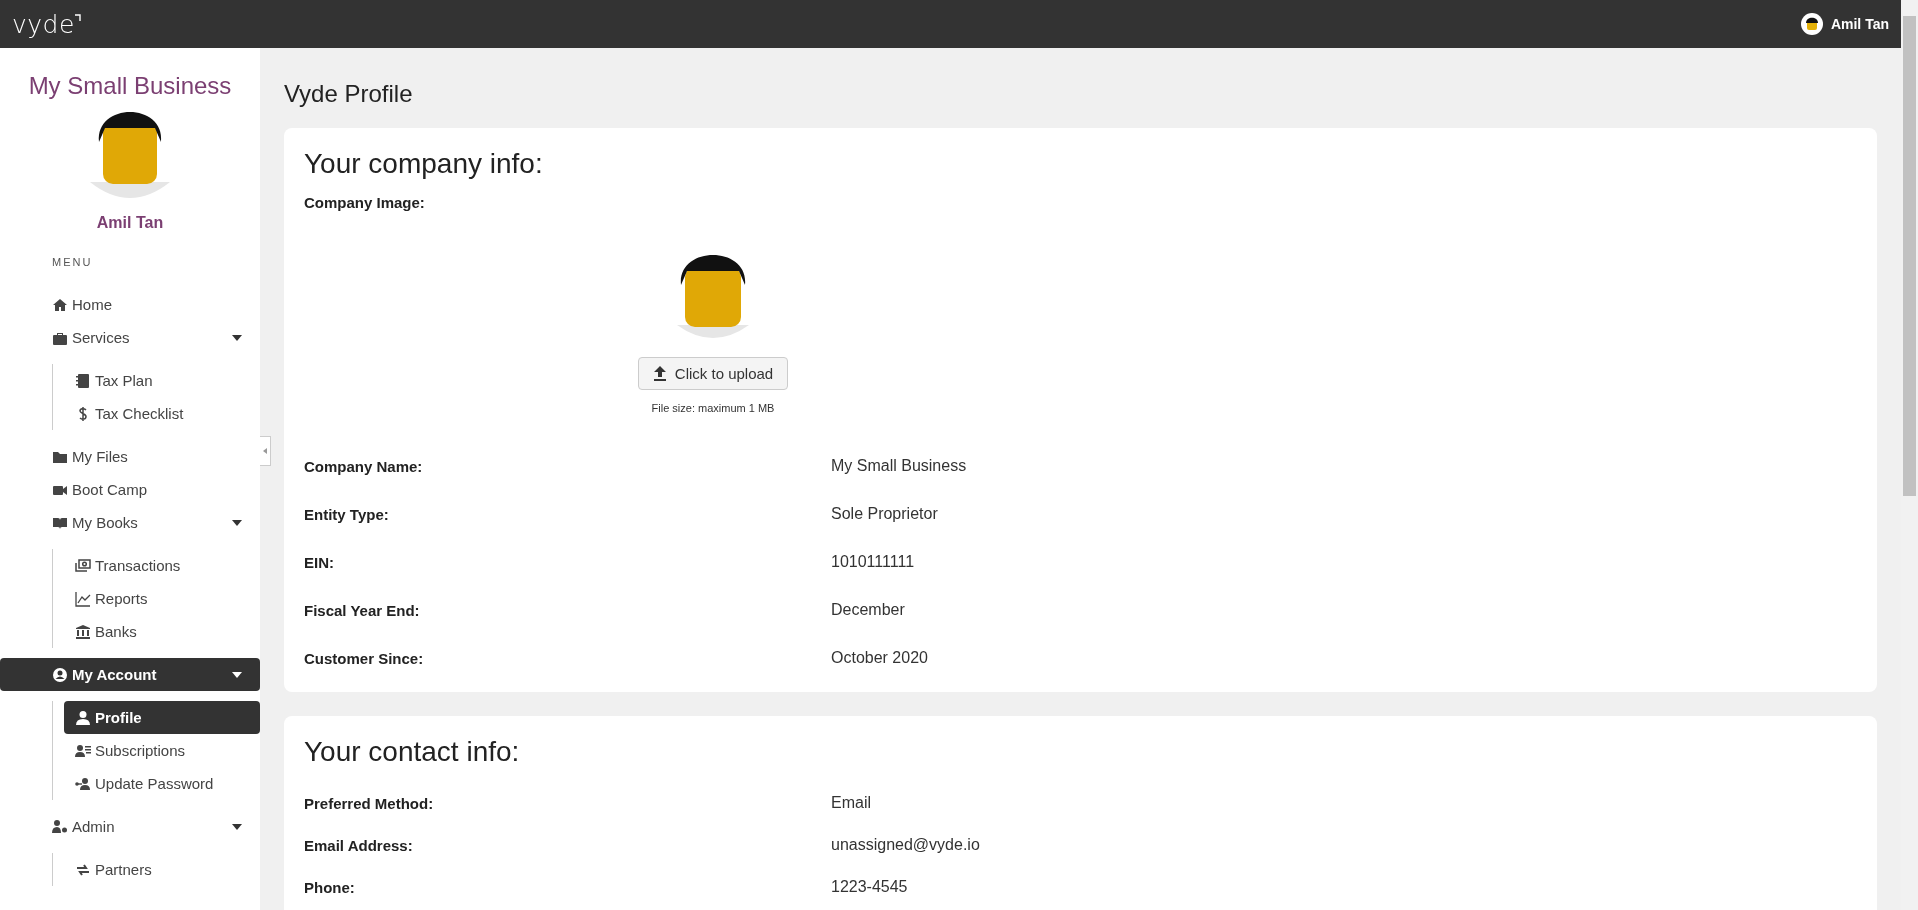 The height and width of the screenshot is (910, 1918). I want to click on field-label: Fiscal Year End:, so click(362, 610).